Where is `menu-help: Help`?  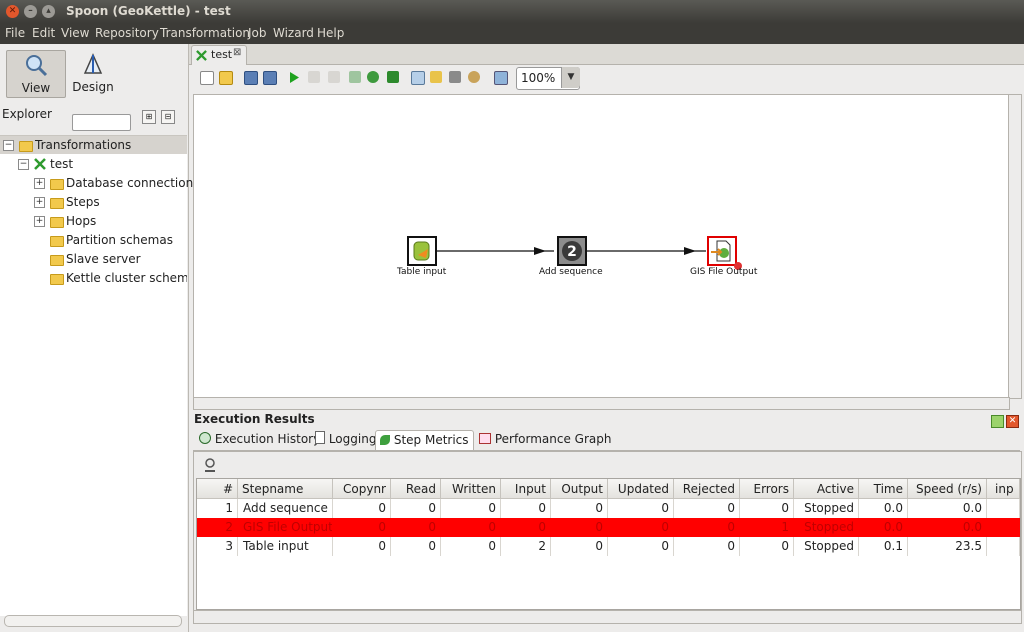
menu-help: Help is located at coordinates (330, 33).